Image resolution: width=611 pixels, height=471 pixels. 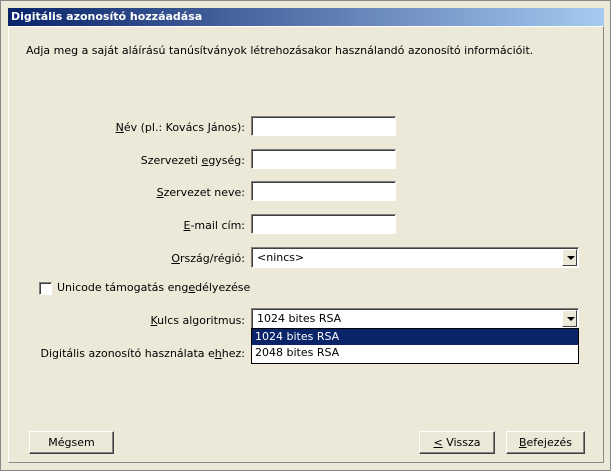 I want to click on key-algorithm-option-2048: 2048 bites RSA, so click(x=415, y=353).